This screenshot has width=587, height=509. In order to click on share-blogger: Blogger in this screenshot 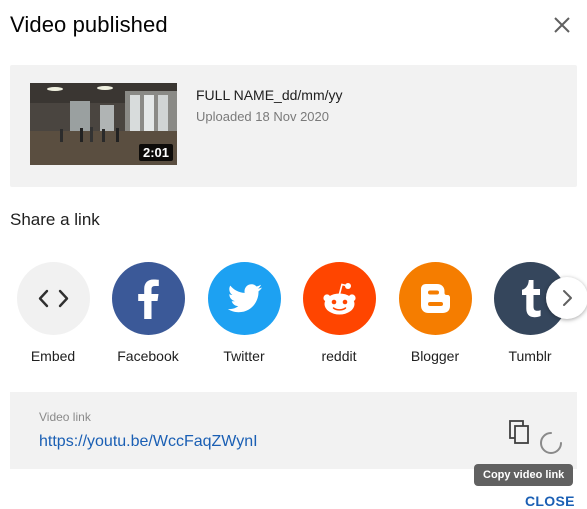, I will do `click(435, 313)`.